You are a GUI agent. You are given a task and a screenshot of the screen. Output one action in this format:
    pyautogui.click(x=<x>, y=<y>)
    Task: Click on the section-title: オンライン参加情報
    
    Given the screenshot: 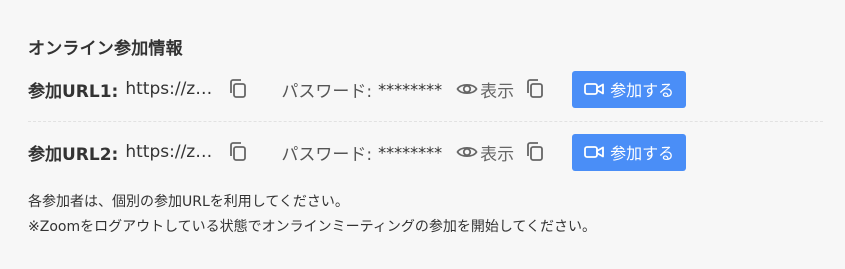 What is the action you would take?
    pyautogui.click(x=105, y=49)
    